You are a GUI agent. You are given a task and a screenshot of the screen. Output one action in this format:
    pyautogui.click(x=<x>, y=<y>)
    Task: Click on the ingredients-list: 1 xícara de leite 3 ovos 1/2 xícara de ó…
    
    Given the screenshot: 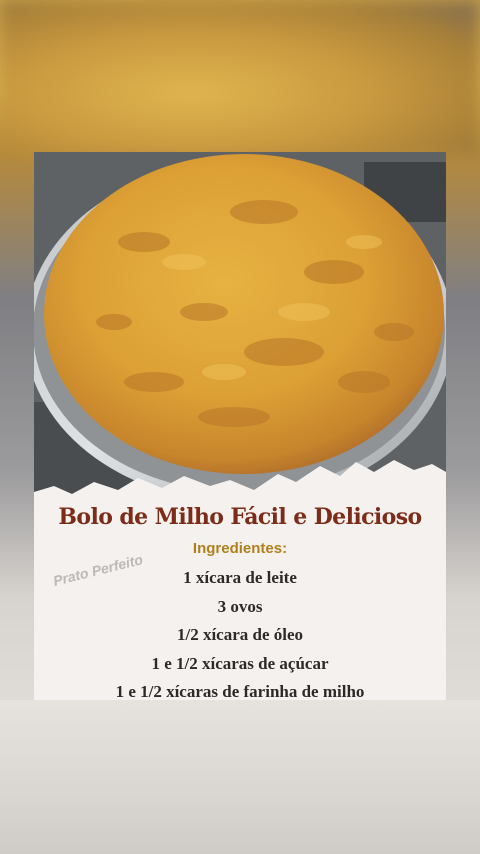 What is the action you would take?
    pyautogui.click(x=240, y=632)
    